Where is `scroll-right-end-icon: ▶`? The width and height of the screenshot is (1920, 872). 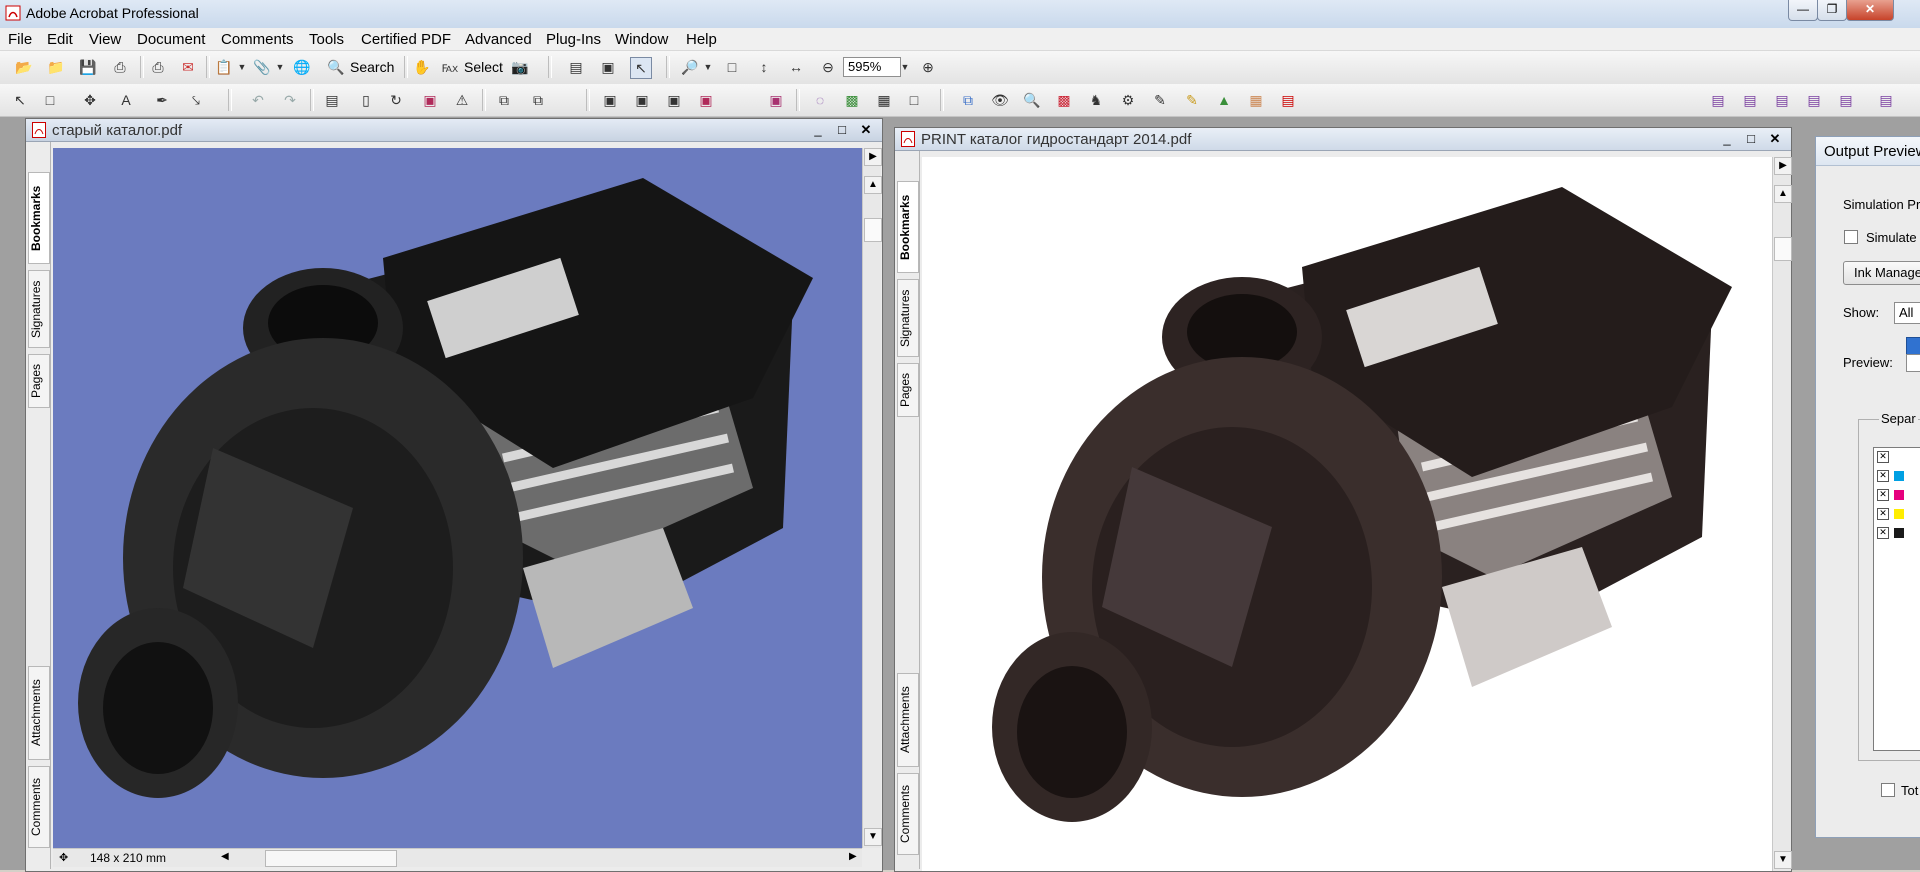 scroll-right-end-icon: ▶ is located at coordinates (853, 856).